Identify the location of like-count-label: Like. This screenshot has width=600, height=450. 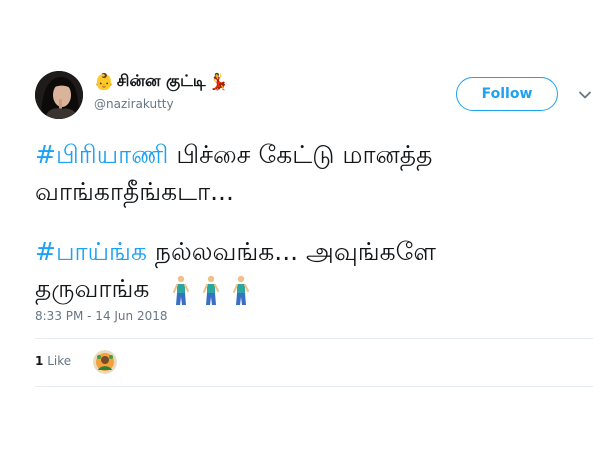
(59, 361).